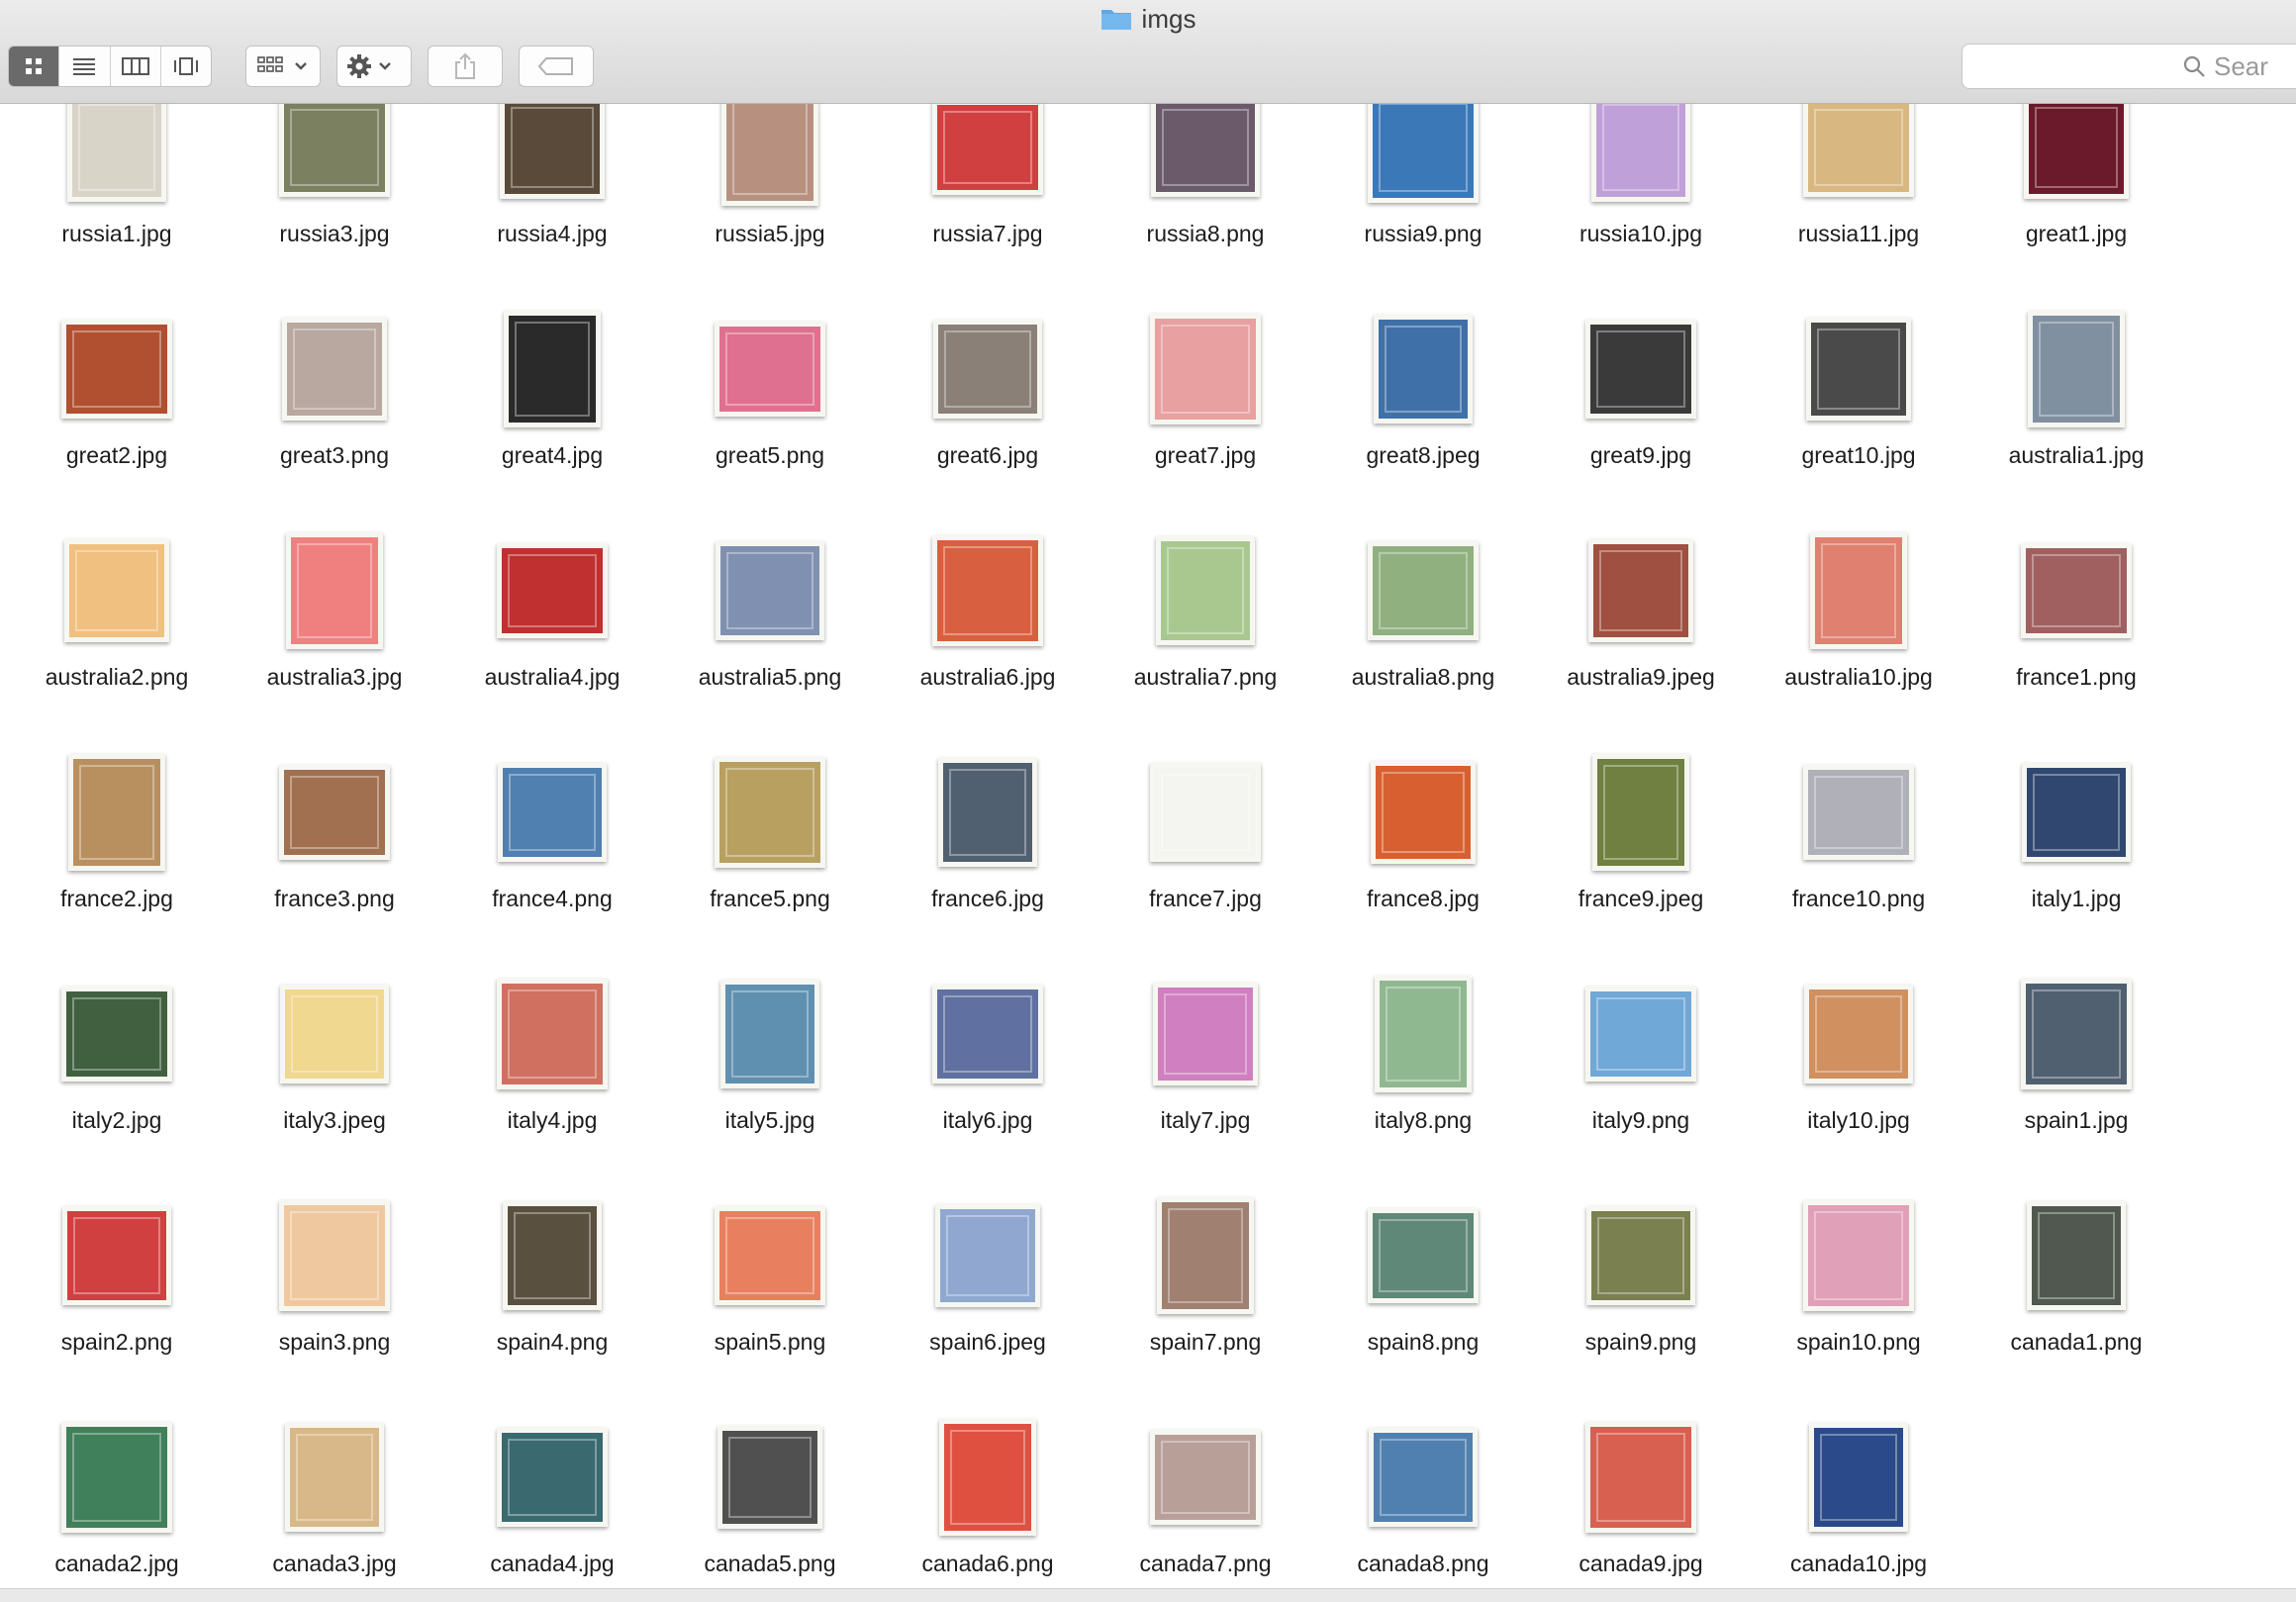 The width and height of the screenshot is (2296, 1602). What do you see at coordinates (136, 66) in the screenshot?
I see `column-view-icon` at bounding box center [136, 66].